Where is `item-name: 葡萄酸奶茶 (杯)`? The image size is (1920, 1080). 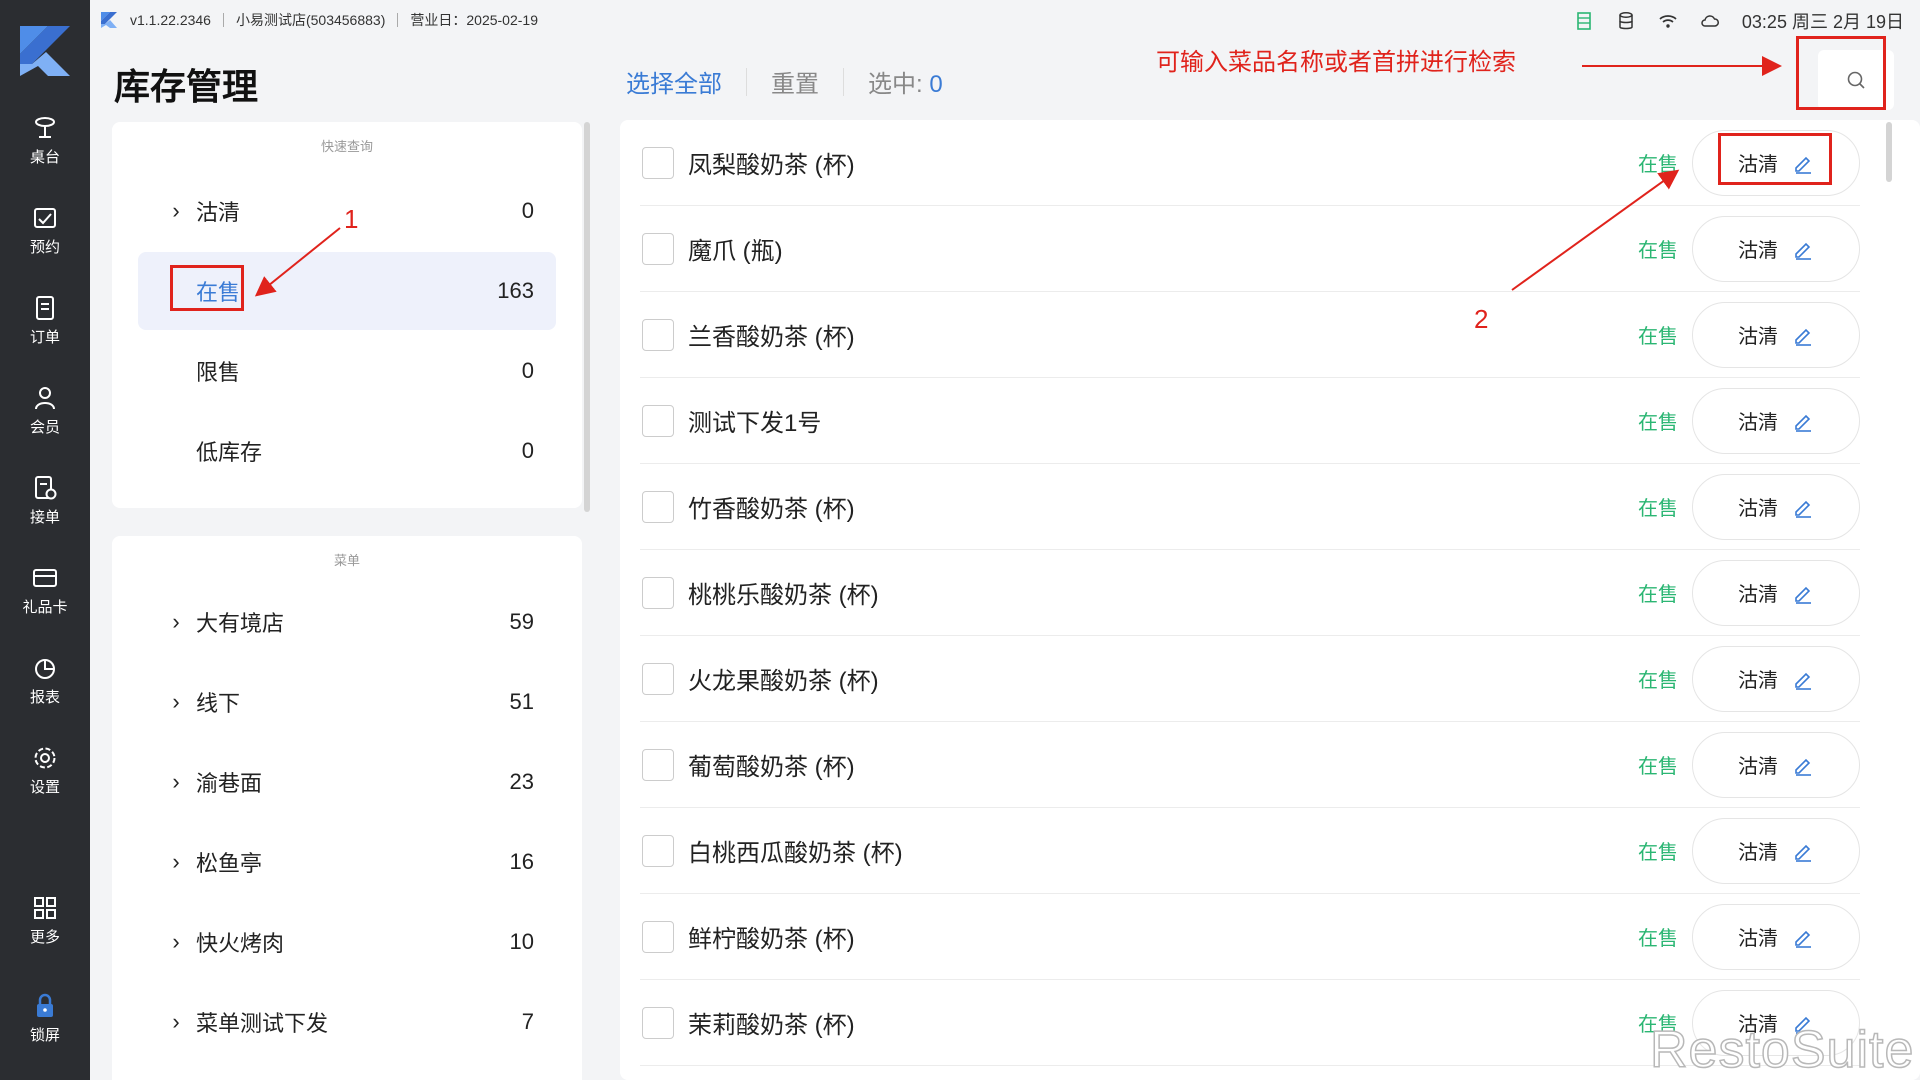
item-name: 葡萄酸奶茶 (杯) is located at coordinates (771, 767).